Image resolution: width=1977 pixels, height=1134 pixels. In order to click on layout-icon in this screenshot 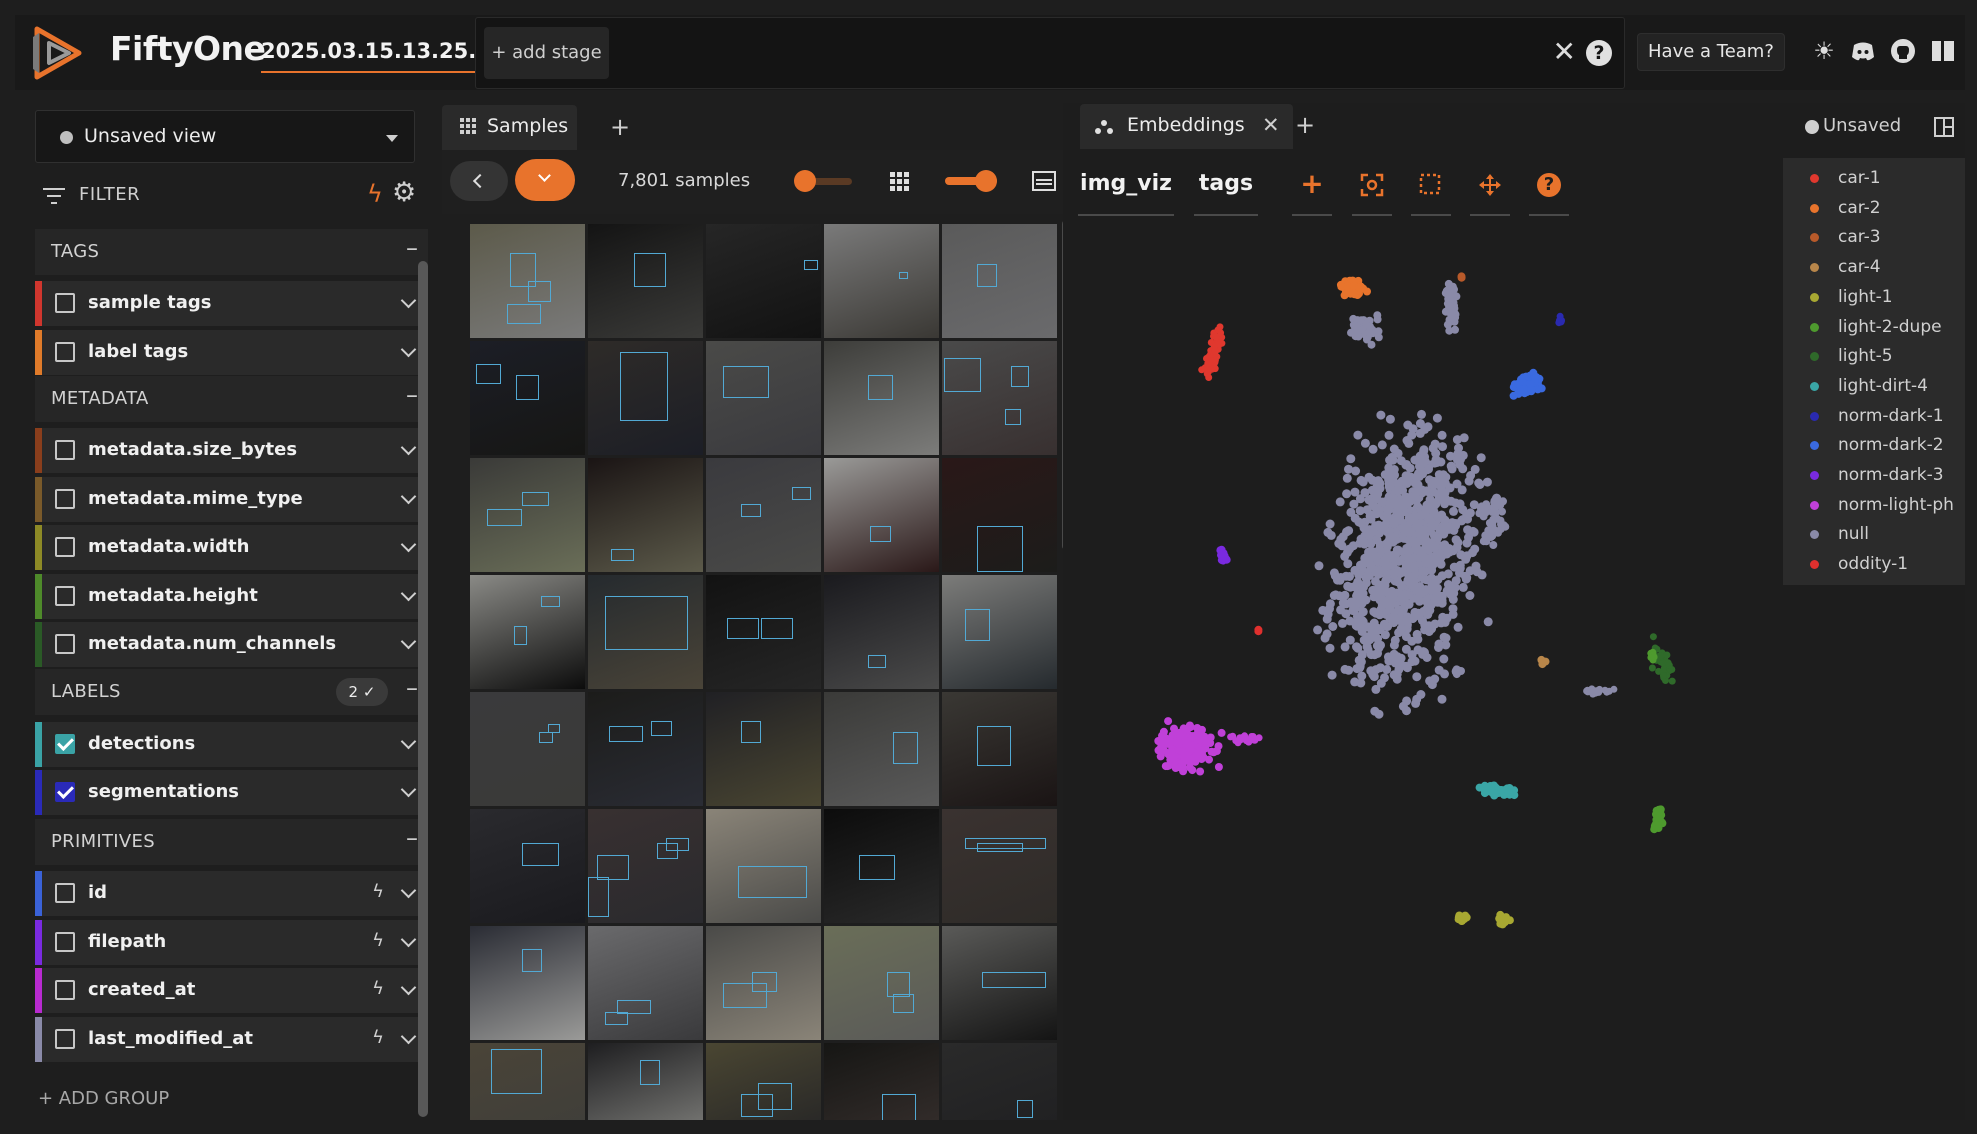, I will do `click(1044, 181)`.